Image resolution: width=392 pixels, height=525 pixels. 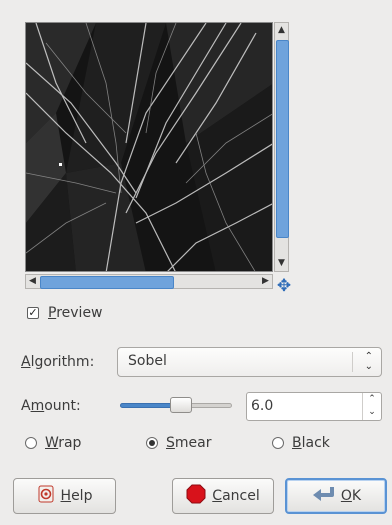 I want to click on radio-black-label: Black, so click(x=311, y=443).